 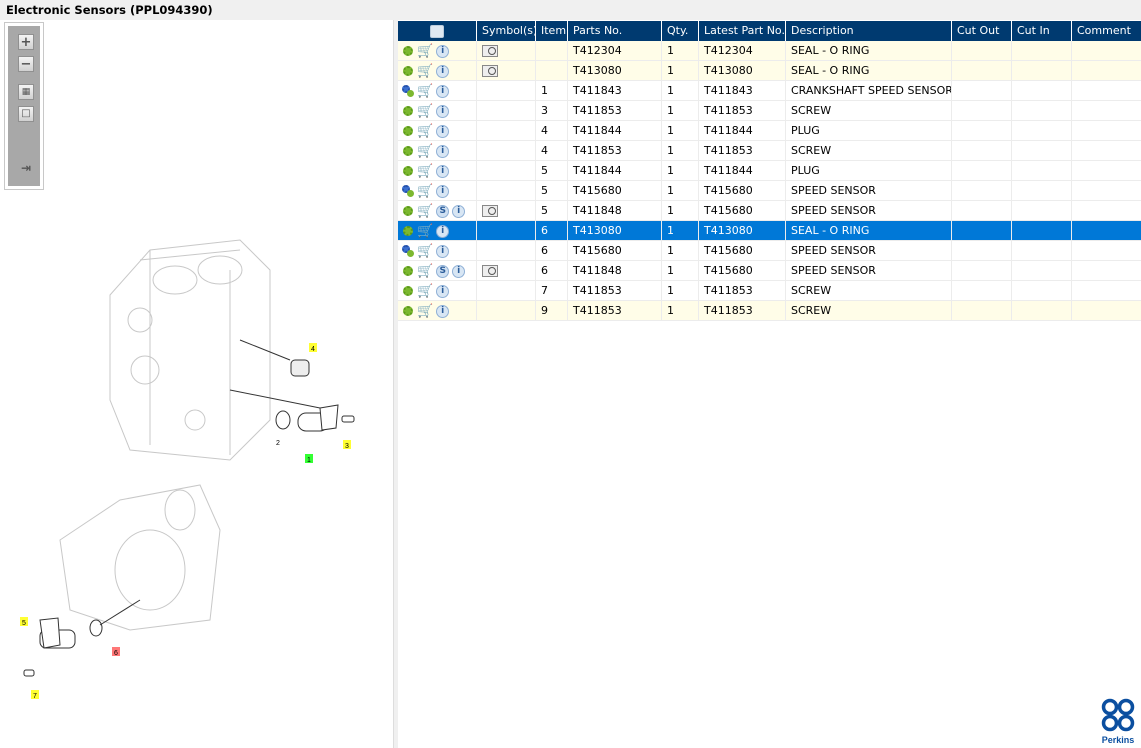 I want to click on header-qty: Qty., so click(x=680, y=31).